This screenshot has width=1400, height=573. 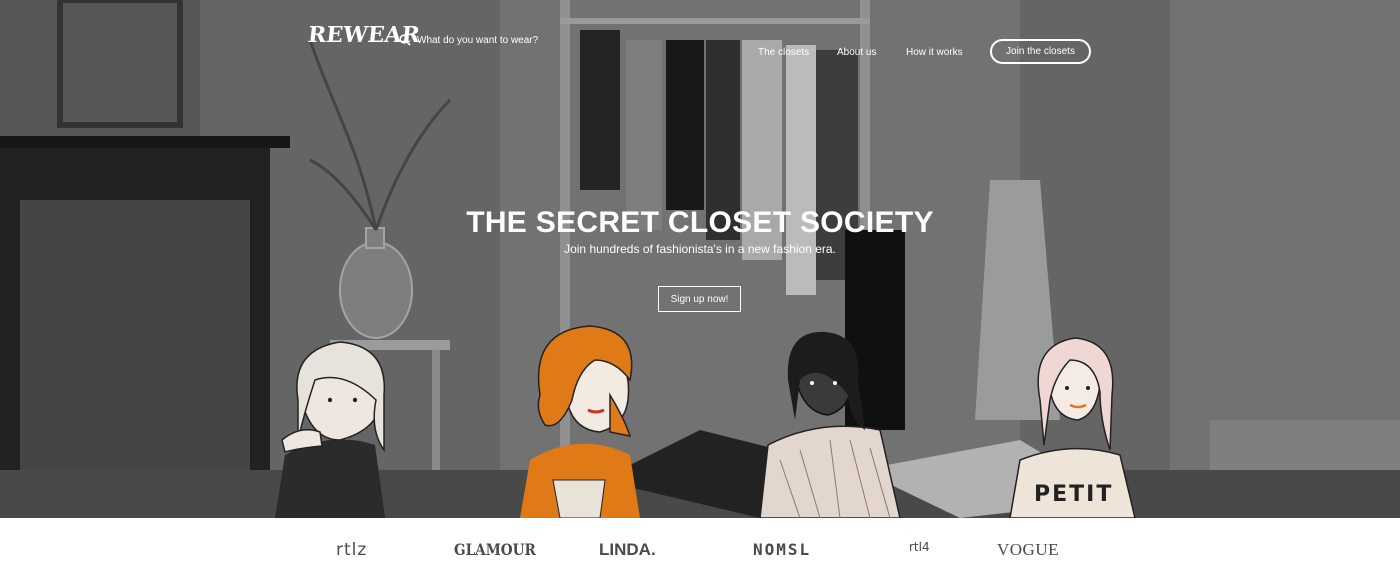 I want to click on press-logo-nomsl: NOMSL, so click(x=782, y=549).